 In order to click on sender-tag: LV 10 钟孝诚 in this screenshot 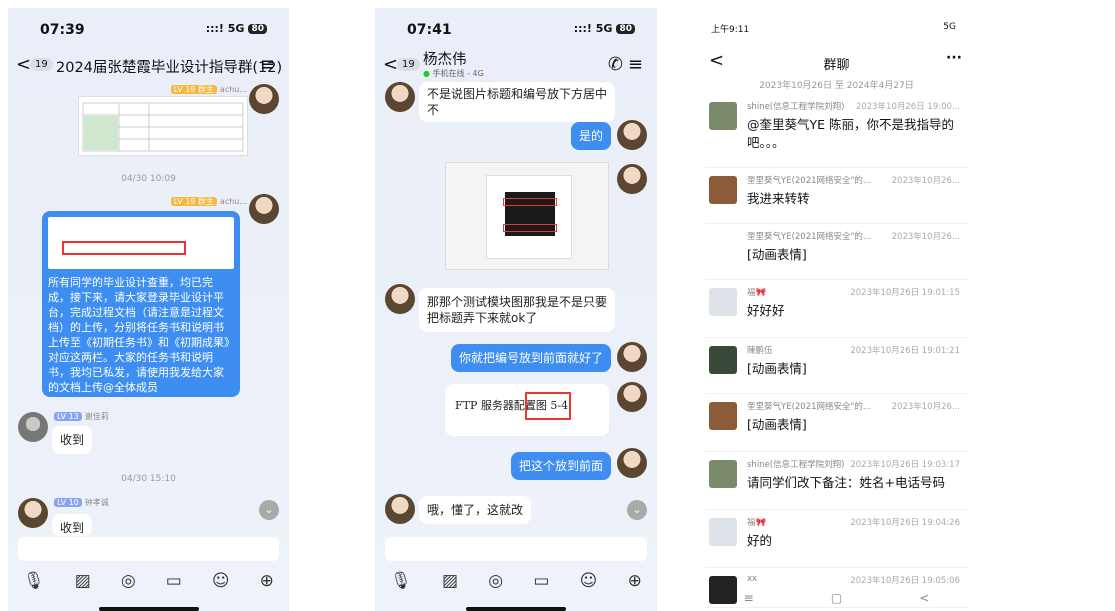, I will do `click(81, 502)`.